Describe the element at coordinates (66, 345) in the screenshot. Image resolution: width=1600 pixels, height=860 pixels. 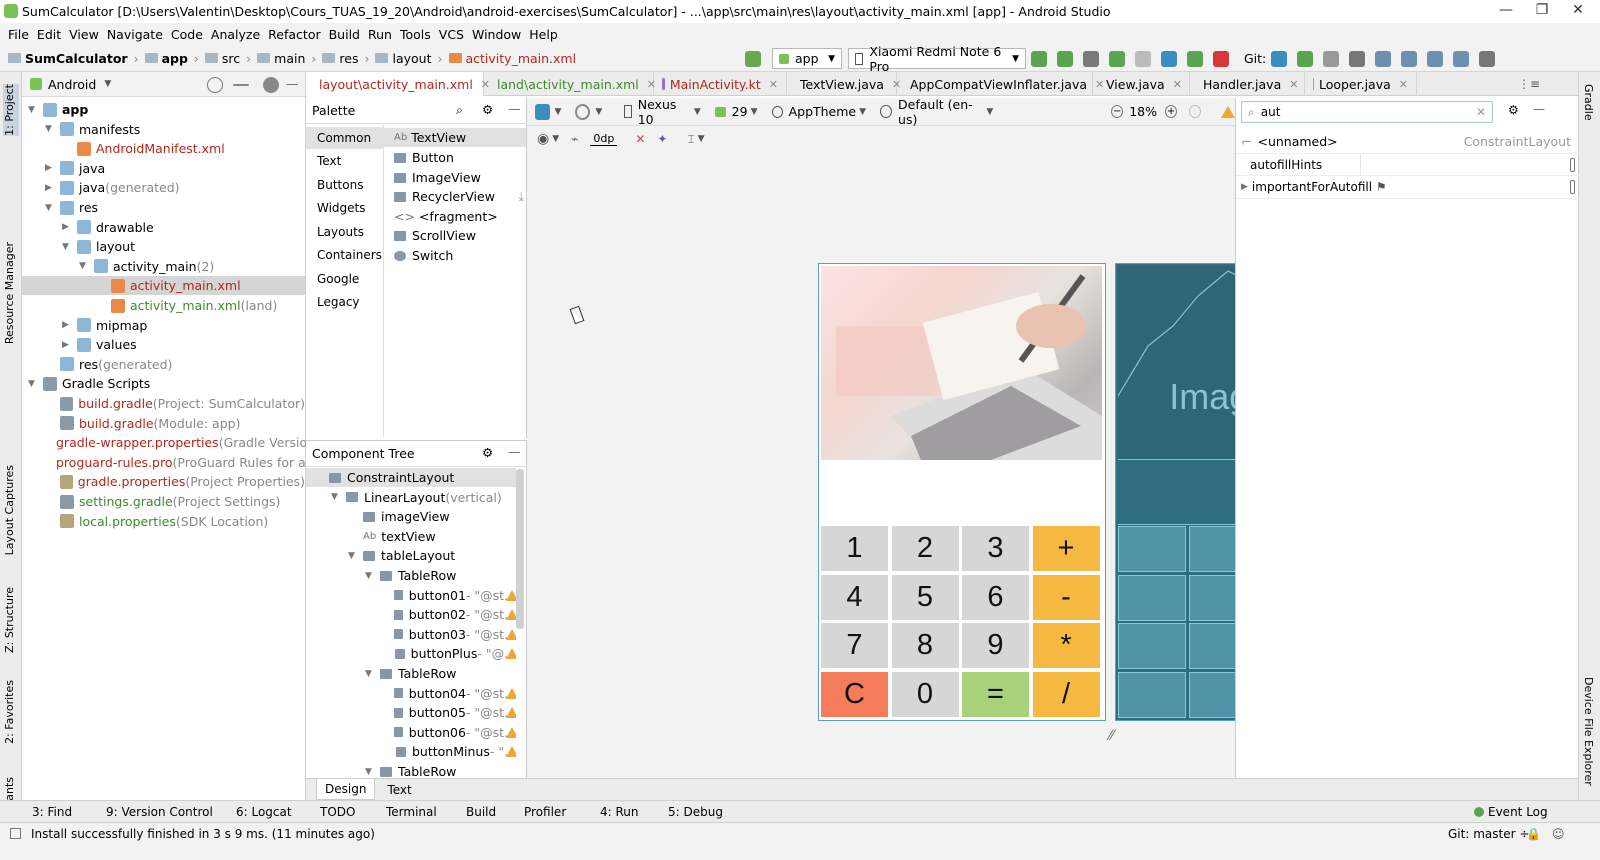
I see `chevron-right-icon: ▶` at that location.